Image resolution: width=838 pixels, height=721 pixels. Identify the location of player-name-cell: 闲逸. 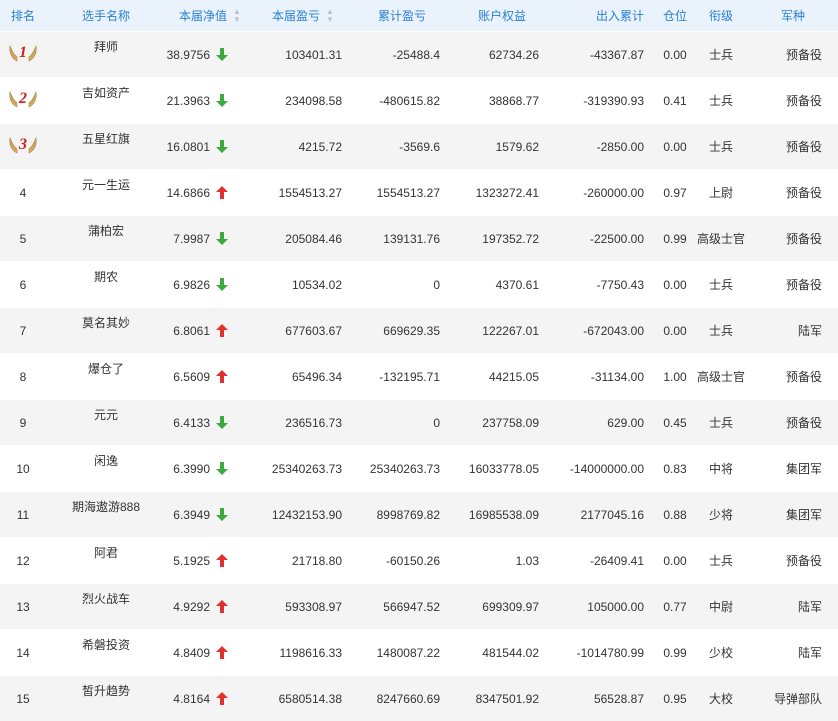
(106, 469).